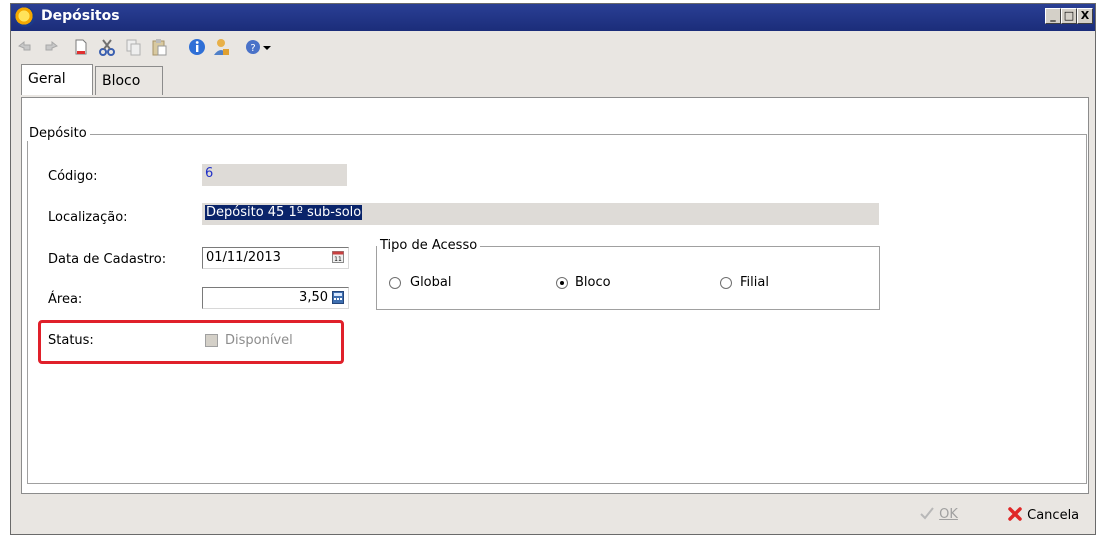  What do you see at coordinates (553, 17) in the screenshot?
I see `title-bar: Depósitos _ □ X` at bounding box center [553, 17].